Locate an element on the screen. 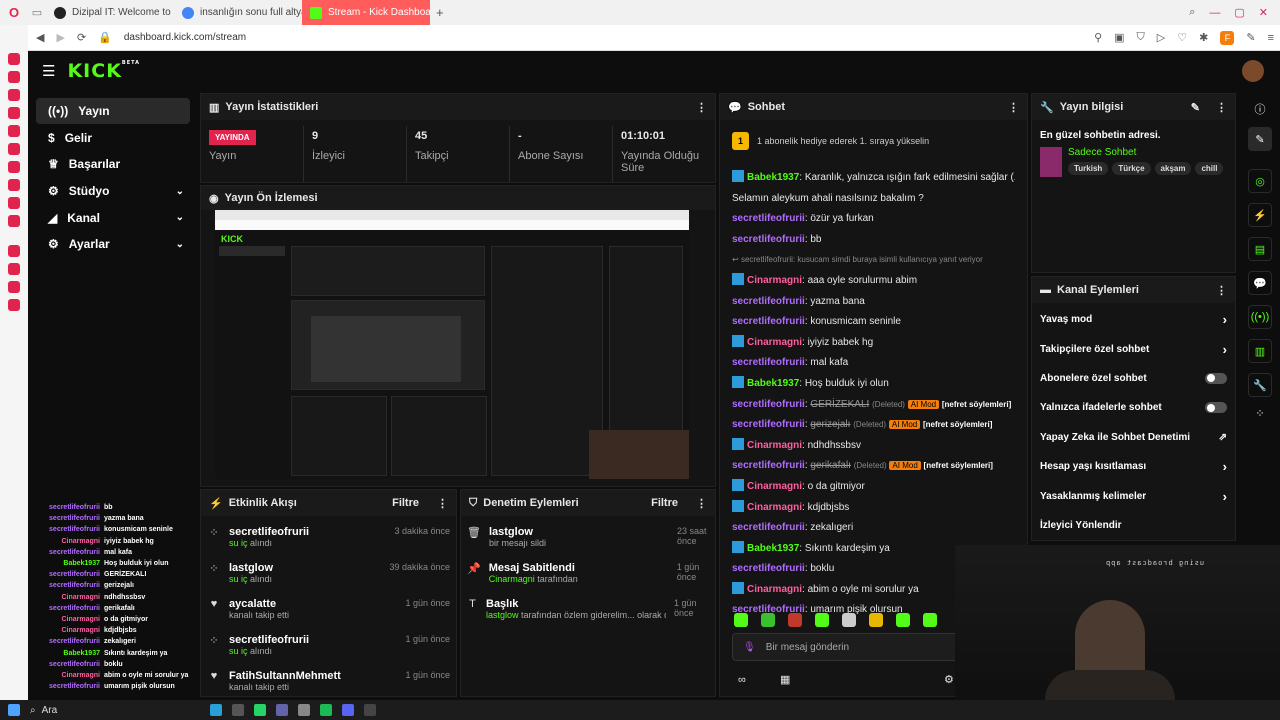  forward-icon: ▶ is located at coordinates (60, 37).